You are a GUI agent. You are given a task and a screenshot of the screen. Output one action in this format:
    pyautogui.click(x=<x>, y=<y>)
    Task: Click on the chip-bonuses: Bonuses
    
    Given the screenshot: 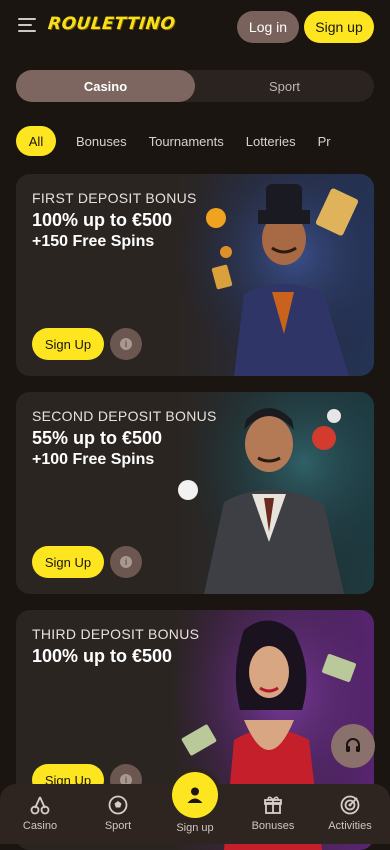 What is the action you would take?
    pyautogui.click(x=101, y=141)
    